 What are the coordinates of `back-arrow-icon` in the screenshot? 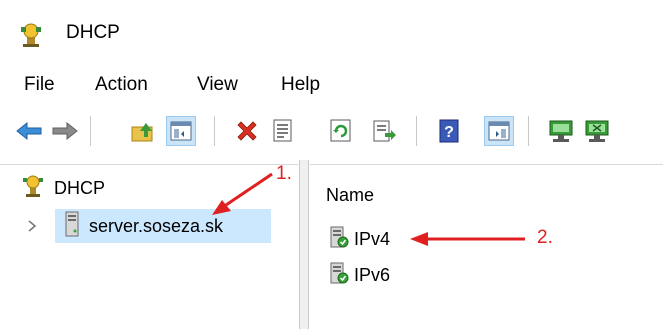 It's located at (29, 131).